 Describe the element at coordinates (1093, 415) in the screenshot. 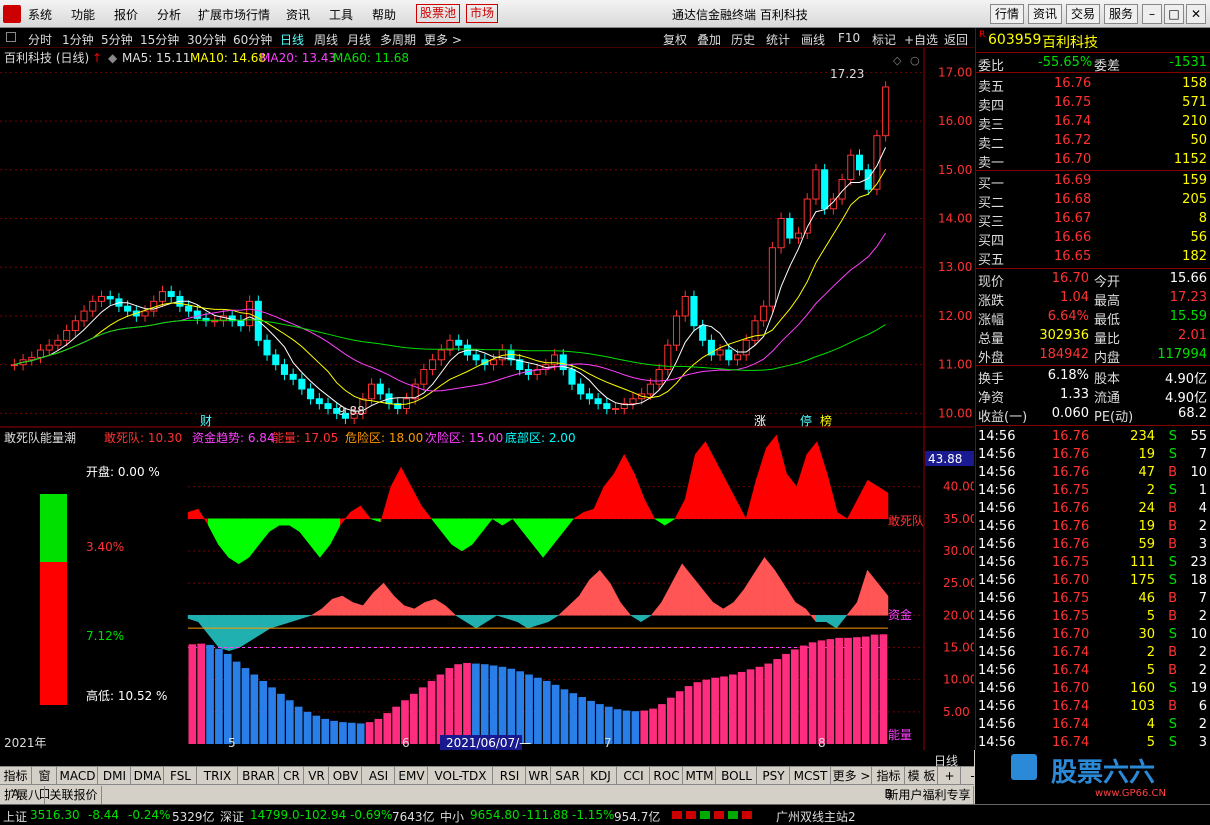

I see `quote-row: 收益(一) 0.060 PE(动) 68.2` at that location.